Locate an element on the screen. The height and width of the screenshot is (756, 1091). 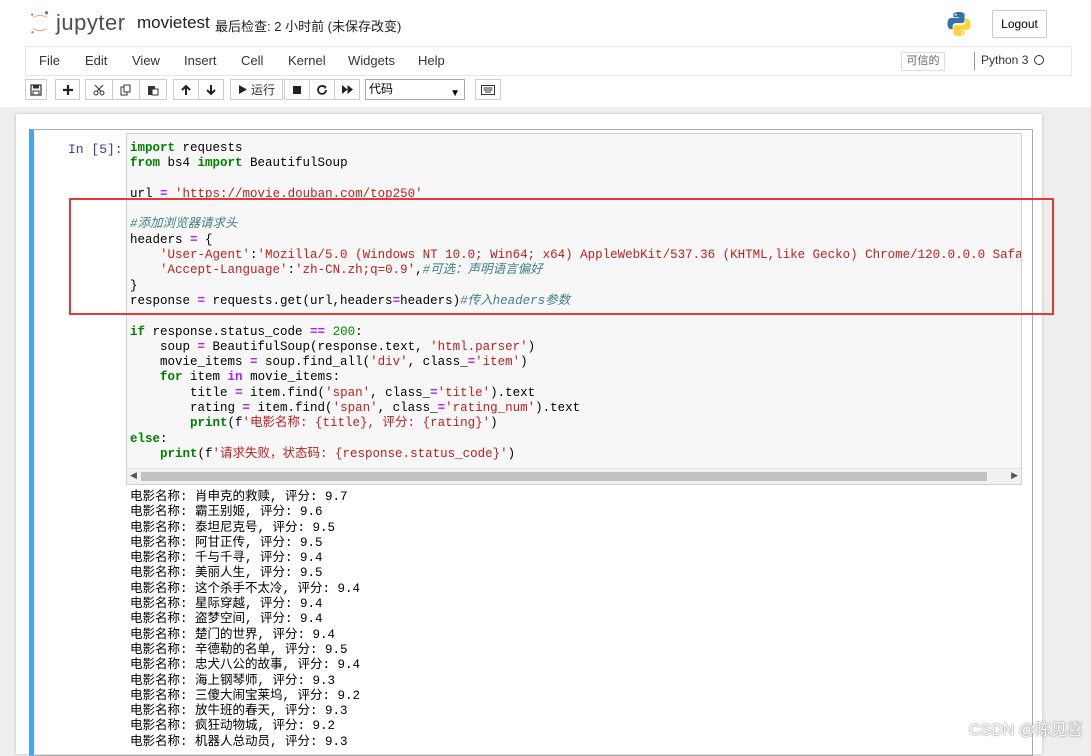
kernel-name: Python 3 is located at coordinates (1004, 60).